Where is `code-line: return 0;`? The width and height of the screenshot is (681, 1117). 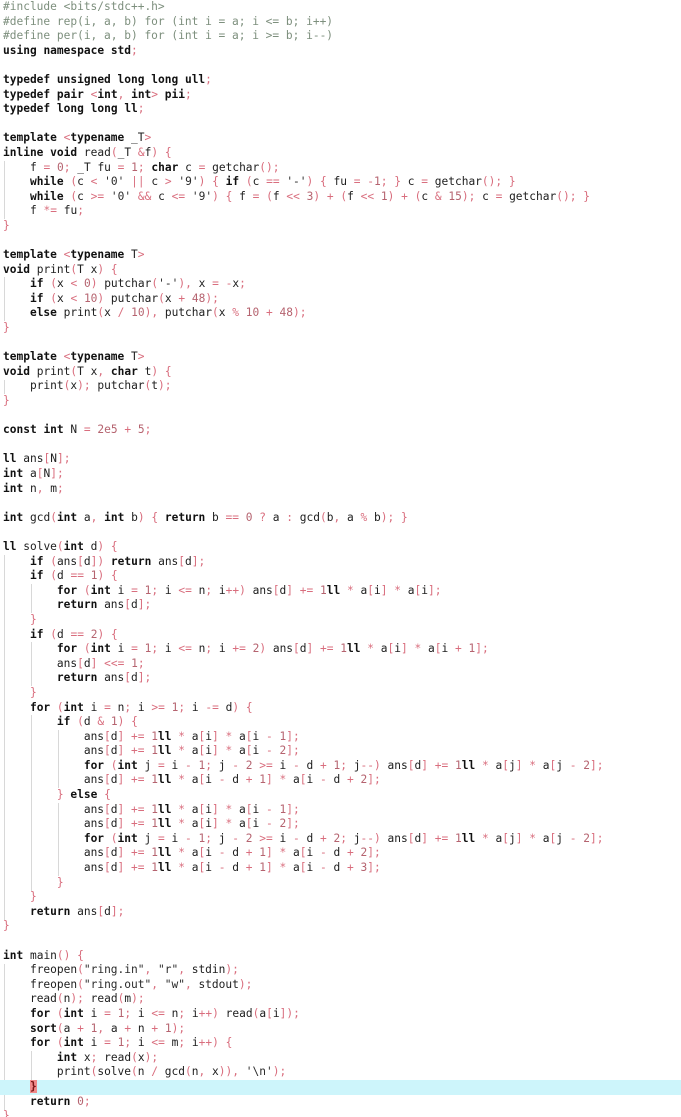 code-line: return 0; is located at coordinates (340, 1102).